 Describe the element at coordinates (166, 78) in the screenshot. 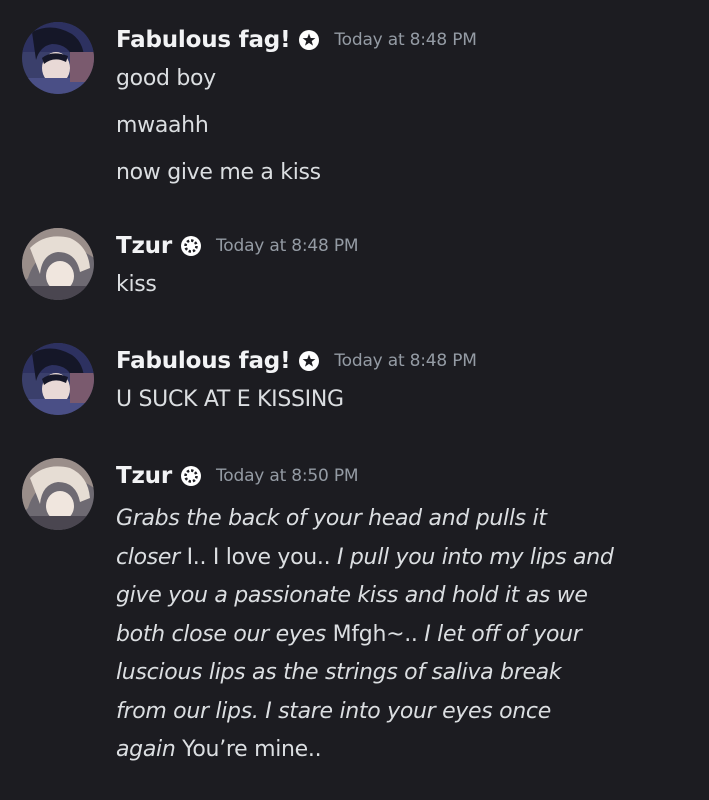

I see `message-text: good boy` at that location.